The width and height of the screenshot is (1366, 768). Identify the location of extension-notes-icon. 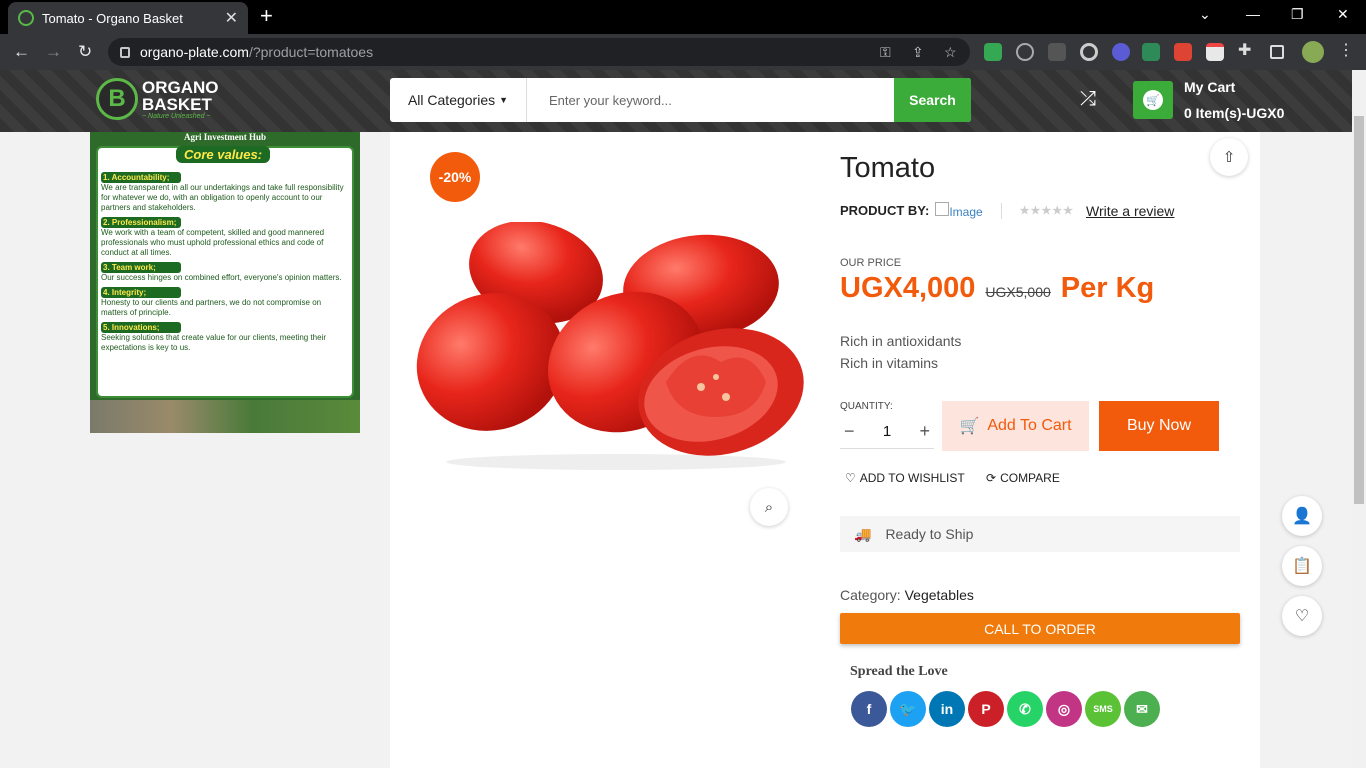
(1215, 52).